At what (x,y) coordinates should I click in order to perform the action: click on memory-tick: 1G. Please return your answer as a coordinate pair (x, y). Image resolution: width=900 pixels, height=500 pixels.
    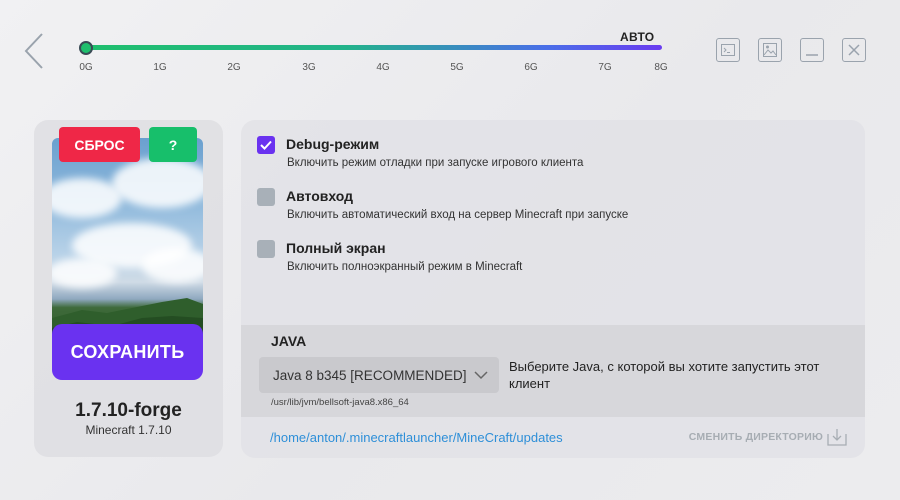
    Looking at the image, I should click on (160, 67).